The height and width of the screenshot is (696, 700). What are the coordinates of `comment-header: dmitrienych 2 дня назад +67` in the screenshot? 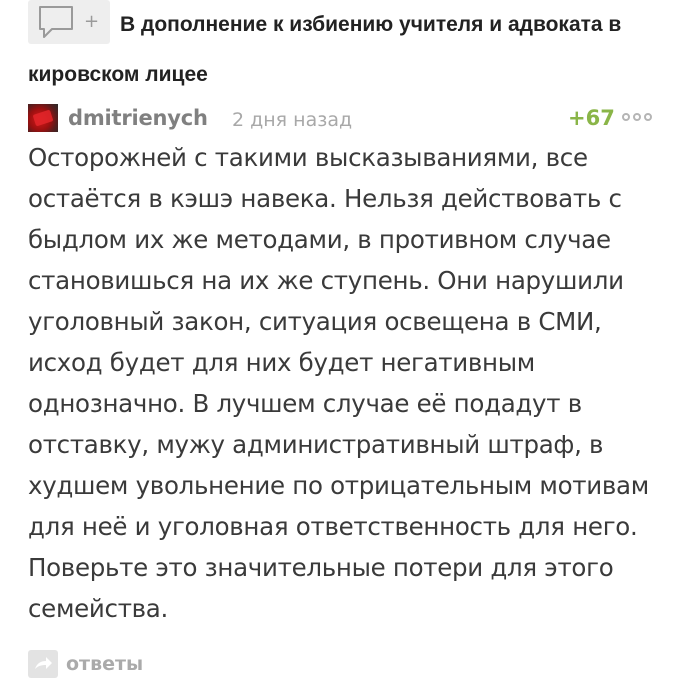 It's located at (348, 118).